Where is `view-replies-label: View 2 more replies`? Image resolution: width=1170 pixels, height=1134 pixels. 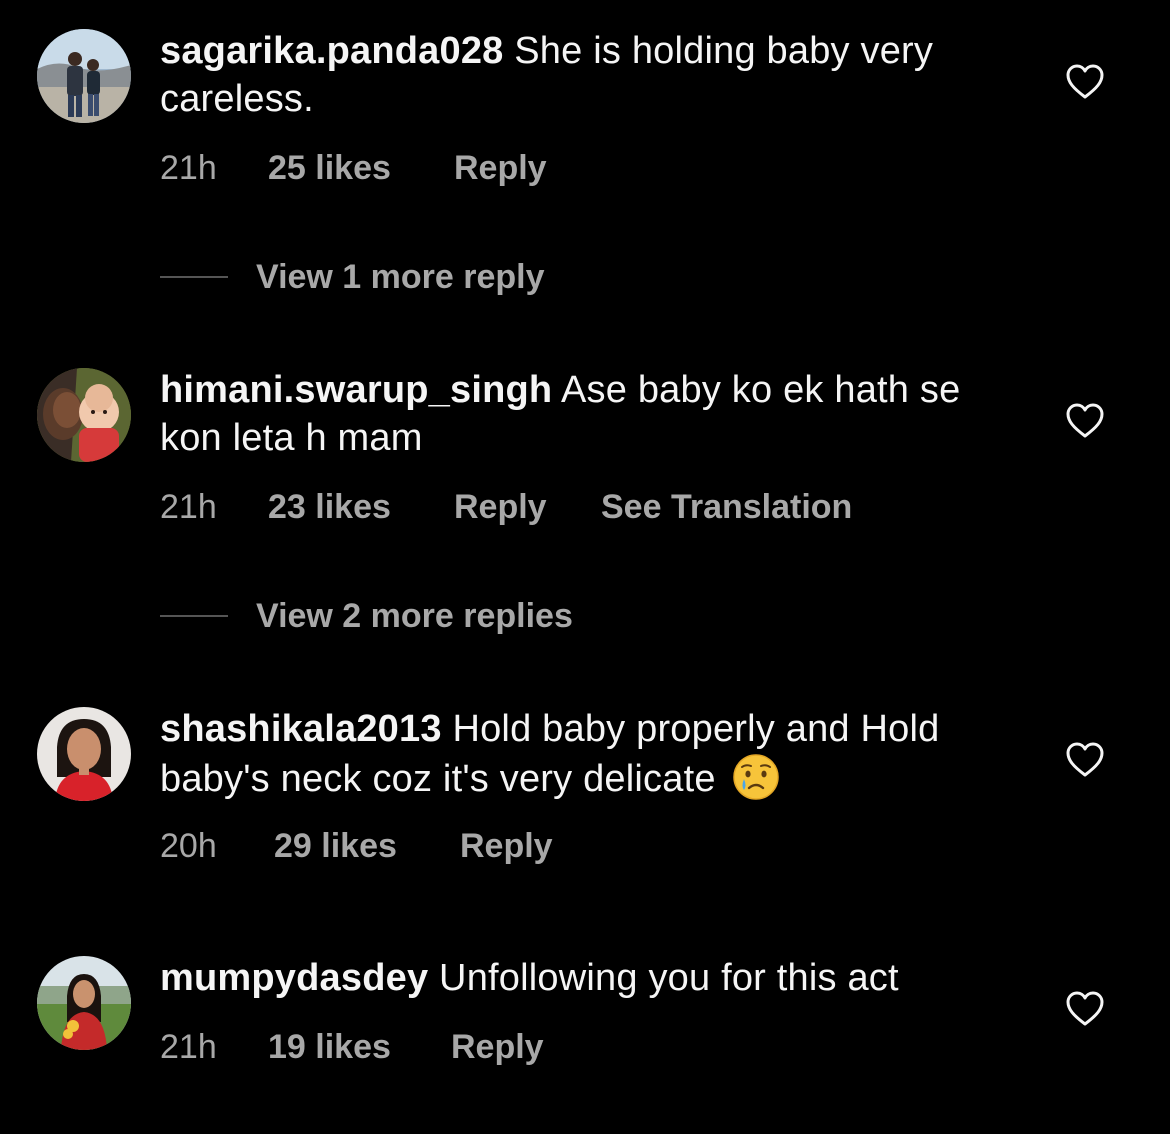
view-replies-label: View 2 more replies is located at coordinates (414, 616).